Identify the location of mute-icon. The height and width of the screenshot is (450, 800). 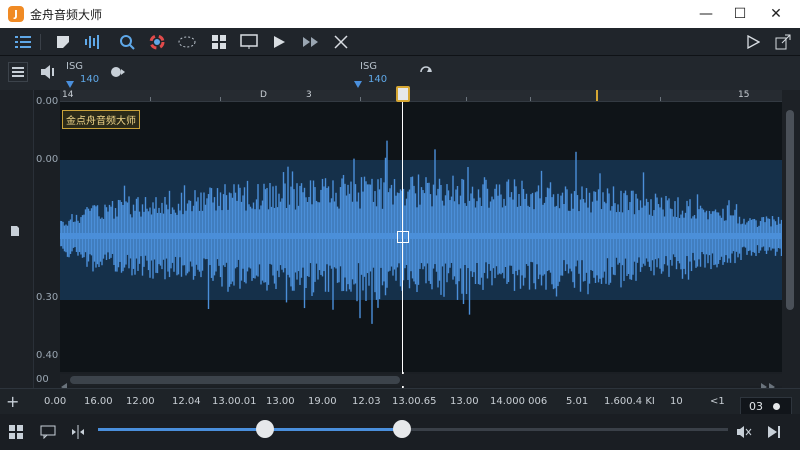
(744, 432).